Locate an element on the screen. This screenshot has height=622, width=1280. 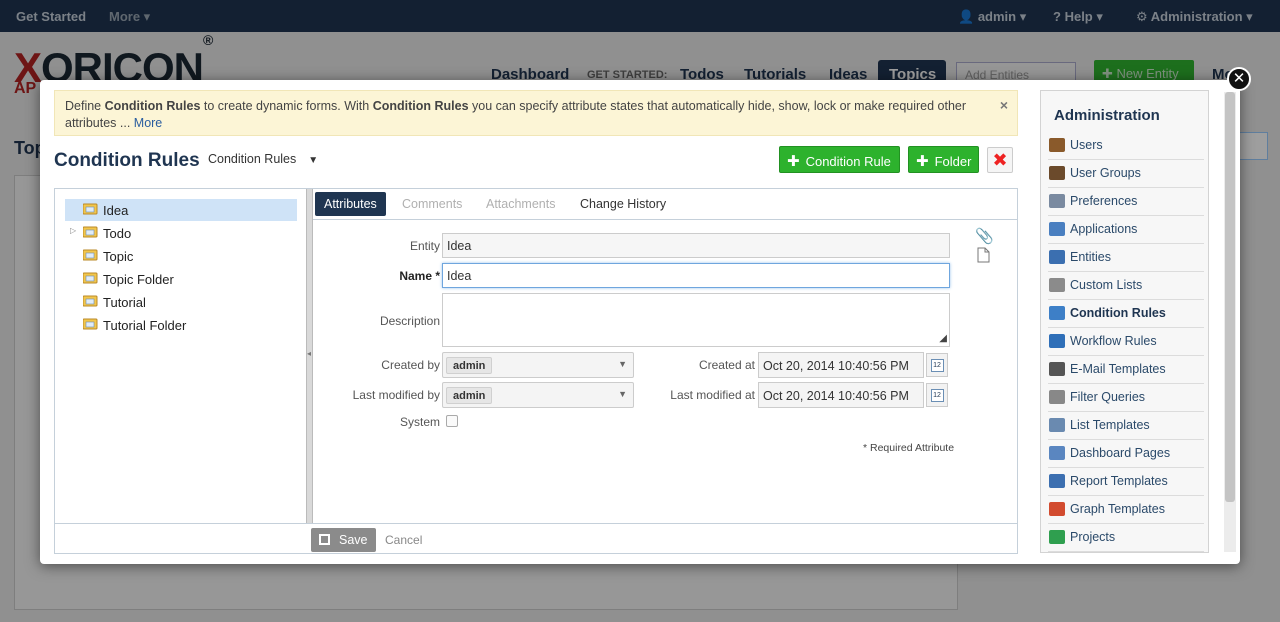
delete-button: ✖ is located at coordinates (1000, 160).